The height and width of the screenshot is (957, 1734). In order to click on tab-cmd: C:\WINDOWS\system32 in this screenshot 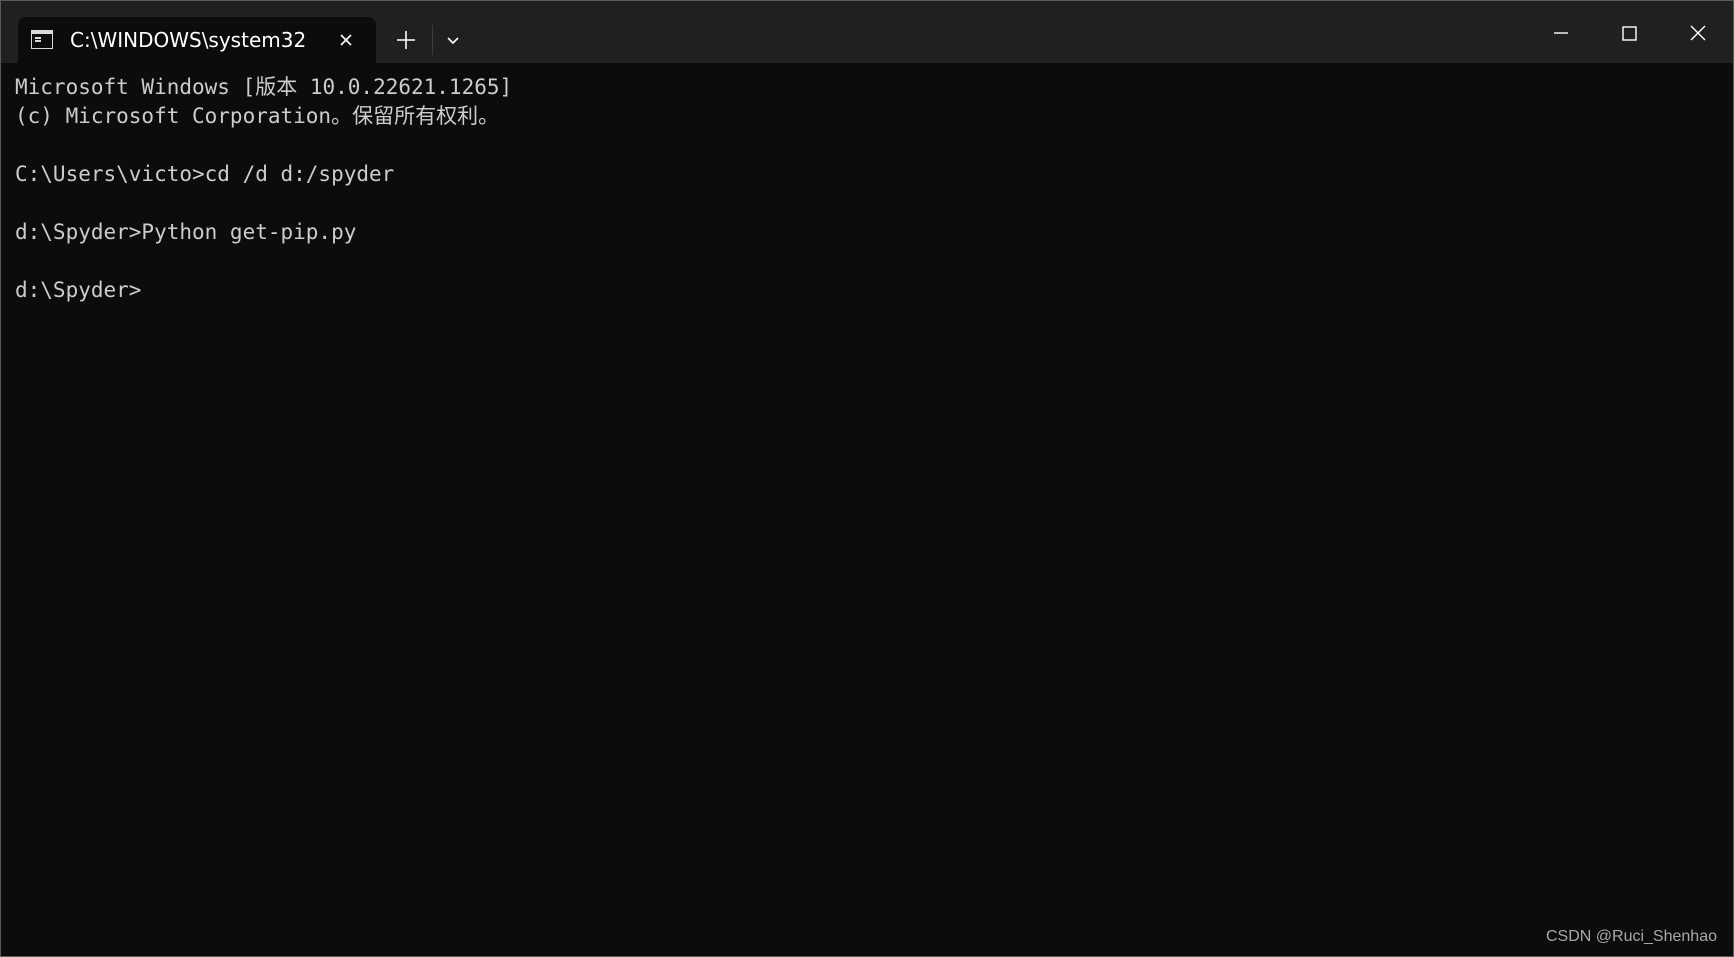, I will do `click(197, 40)`.